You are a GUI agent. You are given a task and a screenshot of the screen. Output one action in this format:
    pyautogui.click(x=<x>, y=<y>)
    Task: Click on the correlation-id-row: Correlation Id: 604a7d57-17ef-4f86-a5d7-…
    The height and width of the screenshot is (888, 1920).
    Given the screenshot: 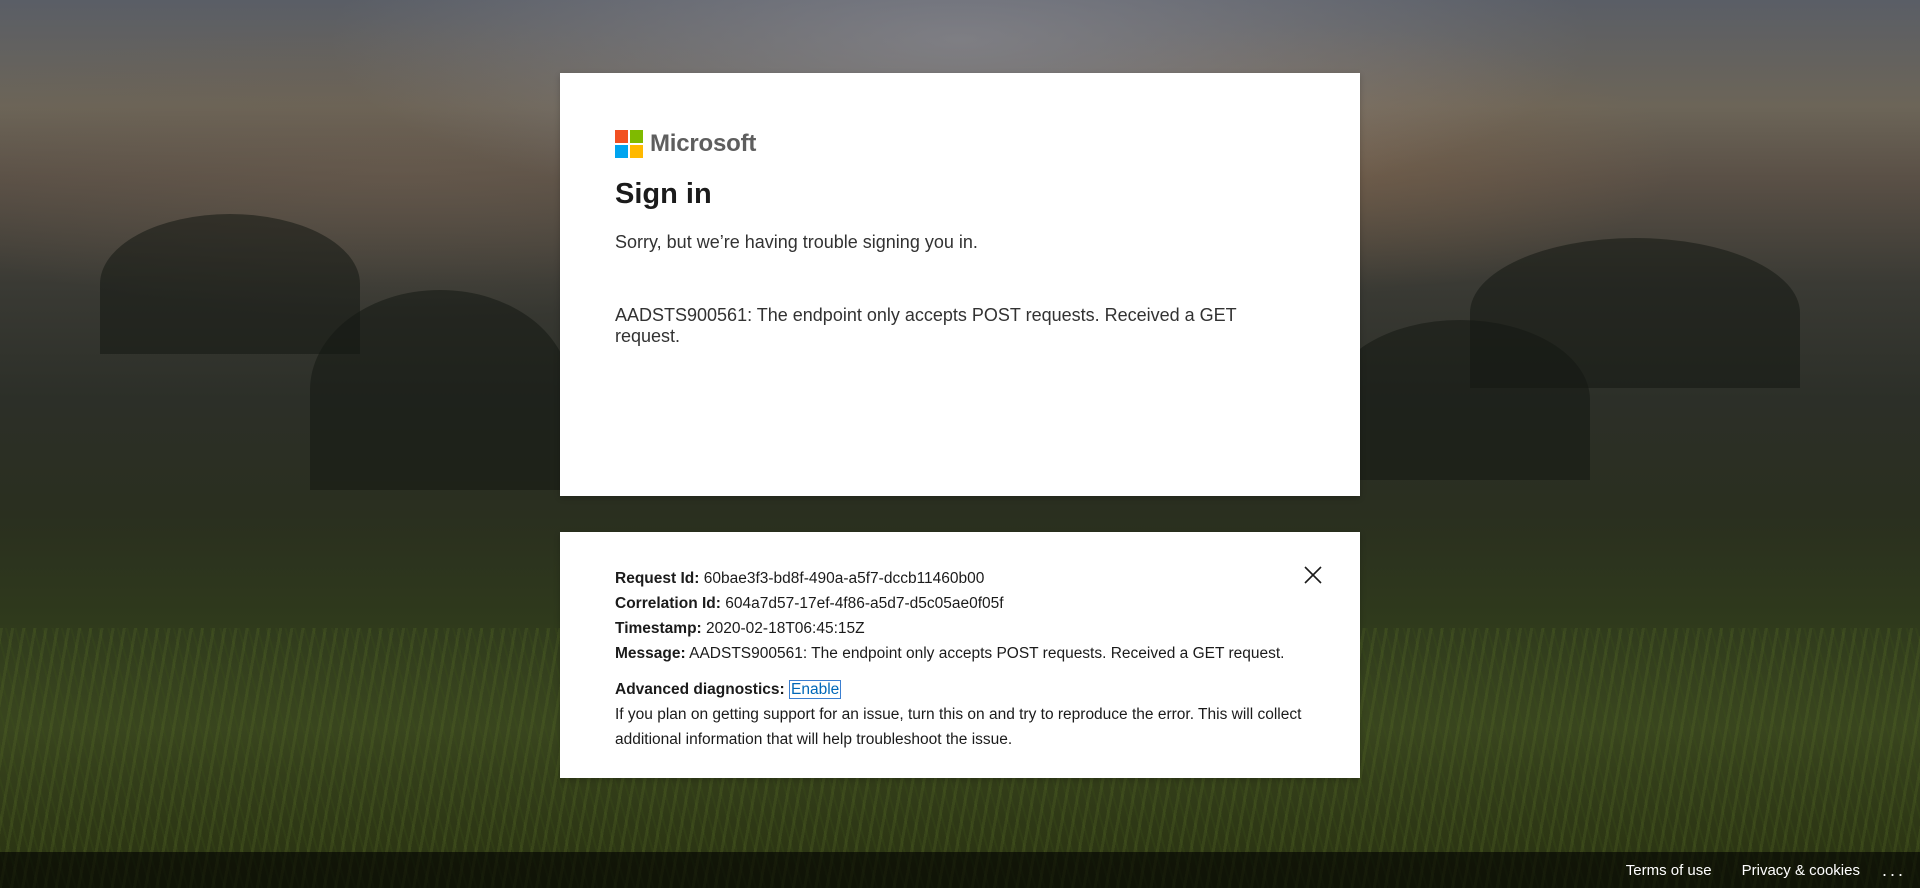 What is the action you would take?
    pyautogui.click(x=960, y=603)
    